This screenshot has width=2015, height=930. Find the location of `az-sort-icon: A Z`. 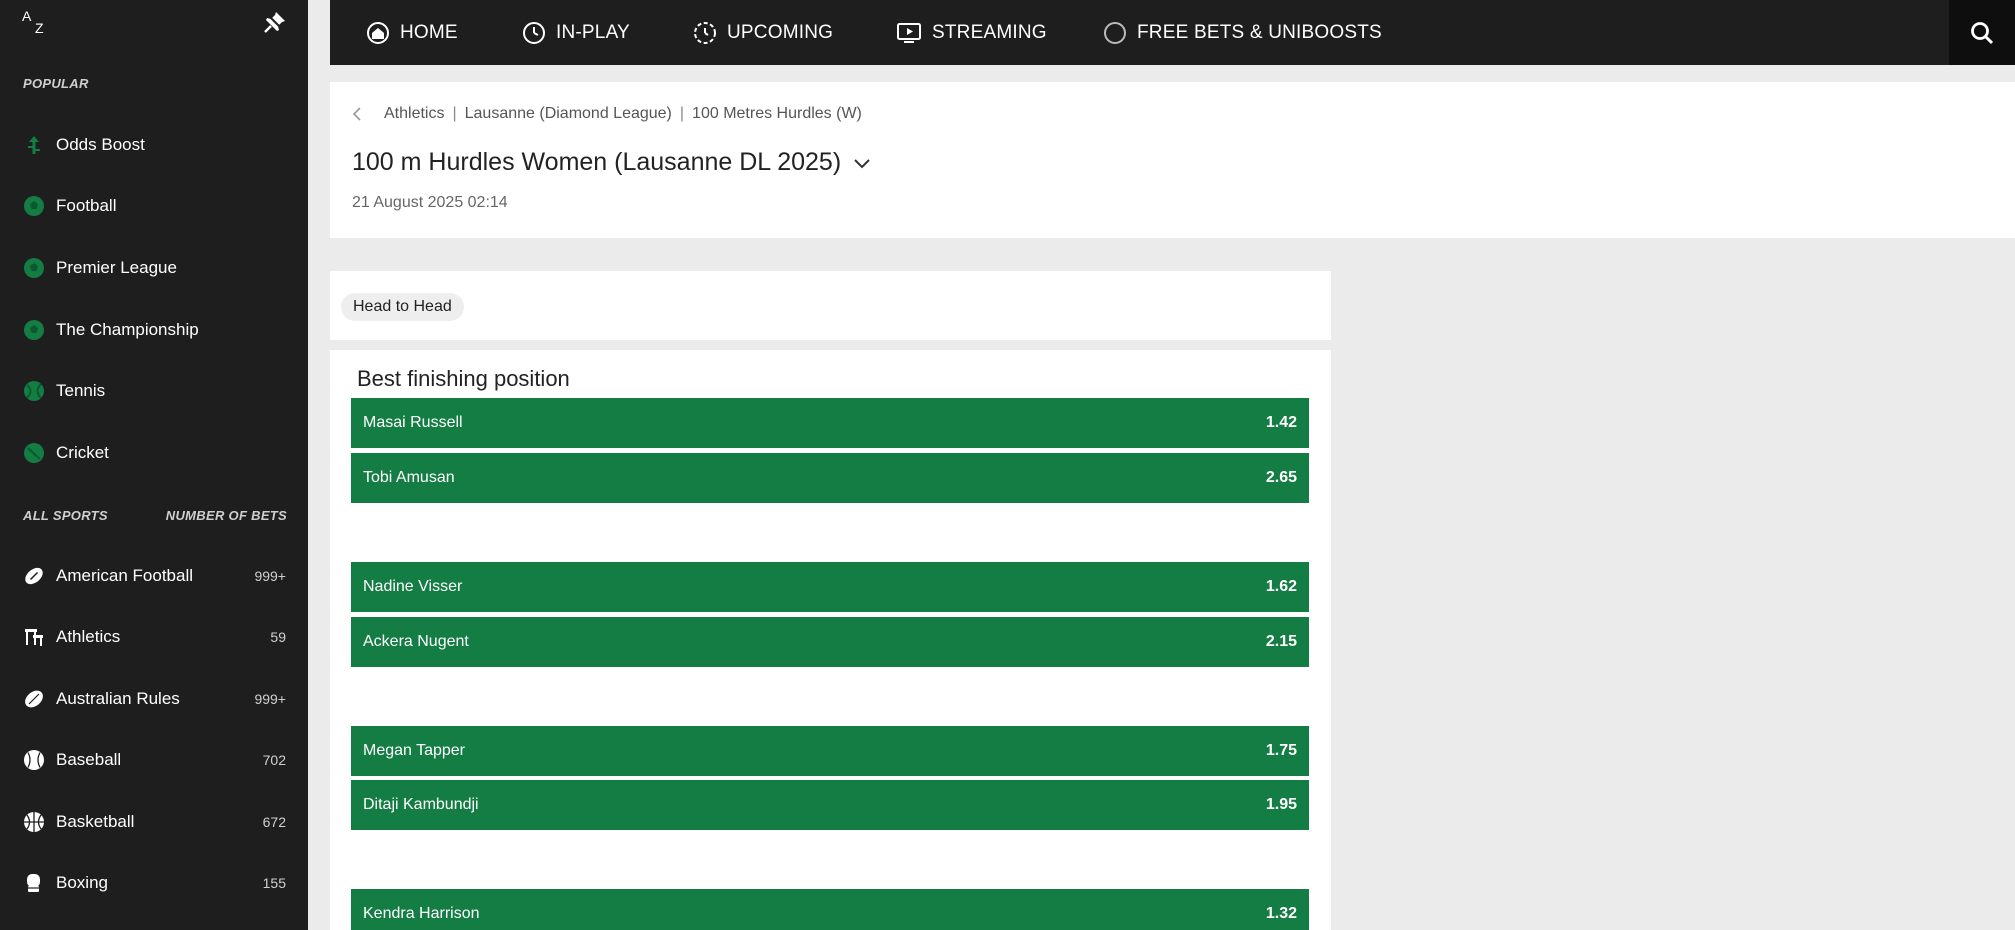

az-sort-icon: A Z is located at coordinates (35, 23).